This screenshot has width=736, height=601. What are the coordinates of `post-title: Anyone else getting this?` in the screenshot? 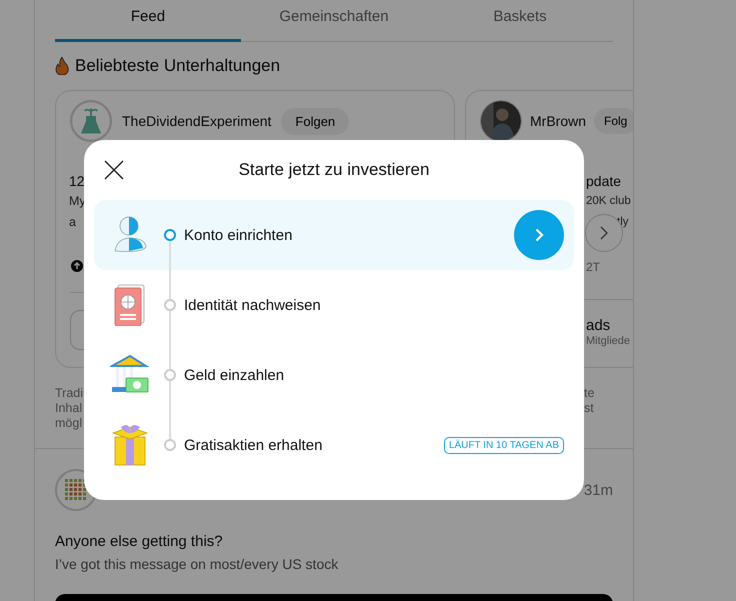 It's located at (139, 541).